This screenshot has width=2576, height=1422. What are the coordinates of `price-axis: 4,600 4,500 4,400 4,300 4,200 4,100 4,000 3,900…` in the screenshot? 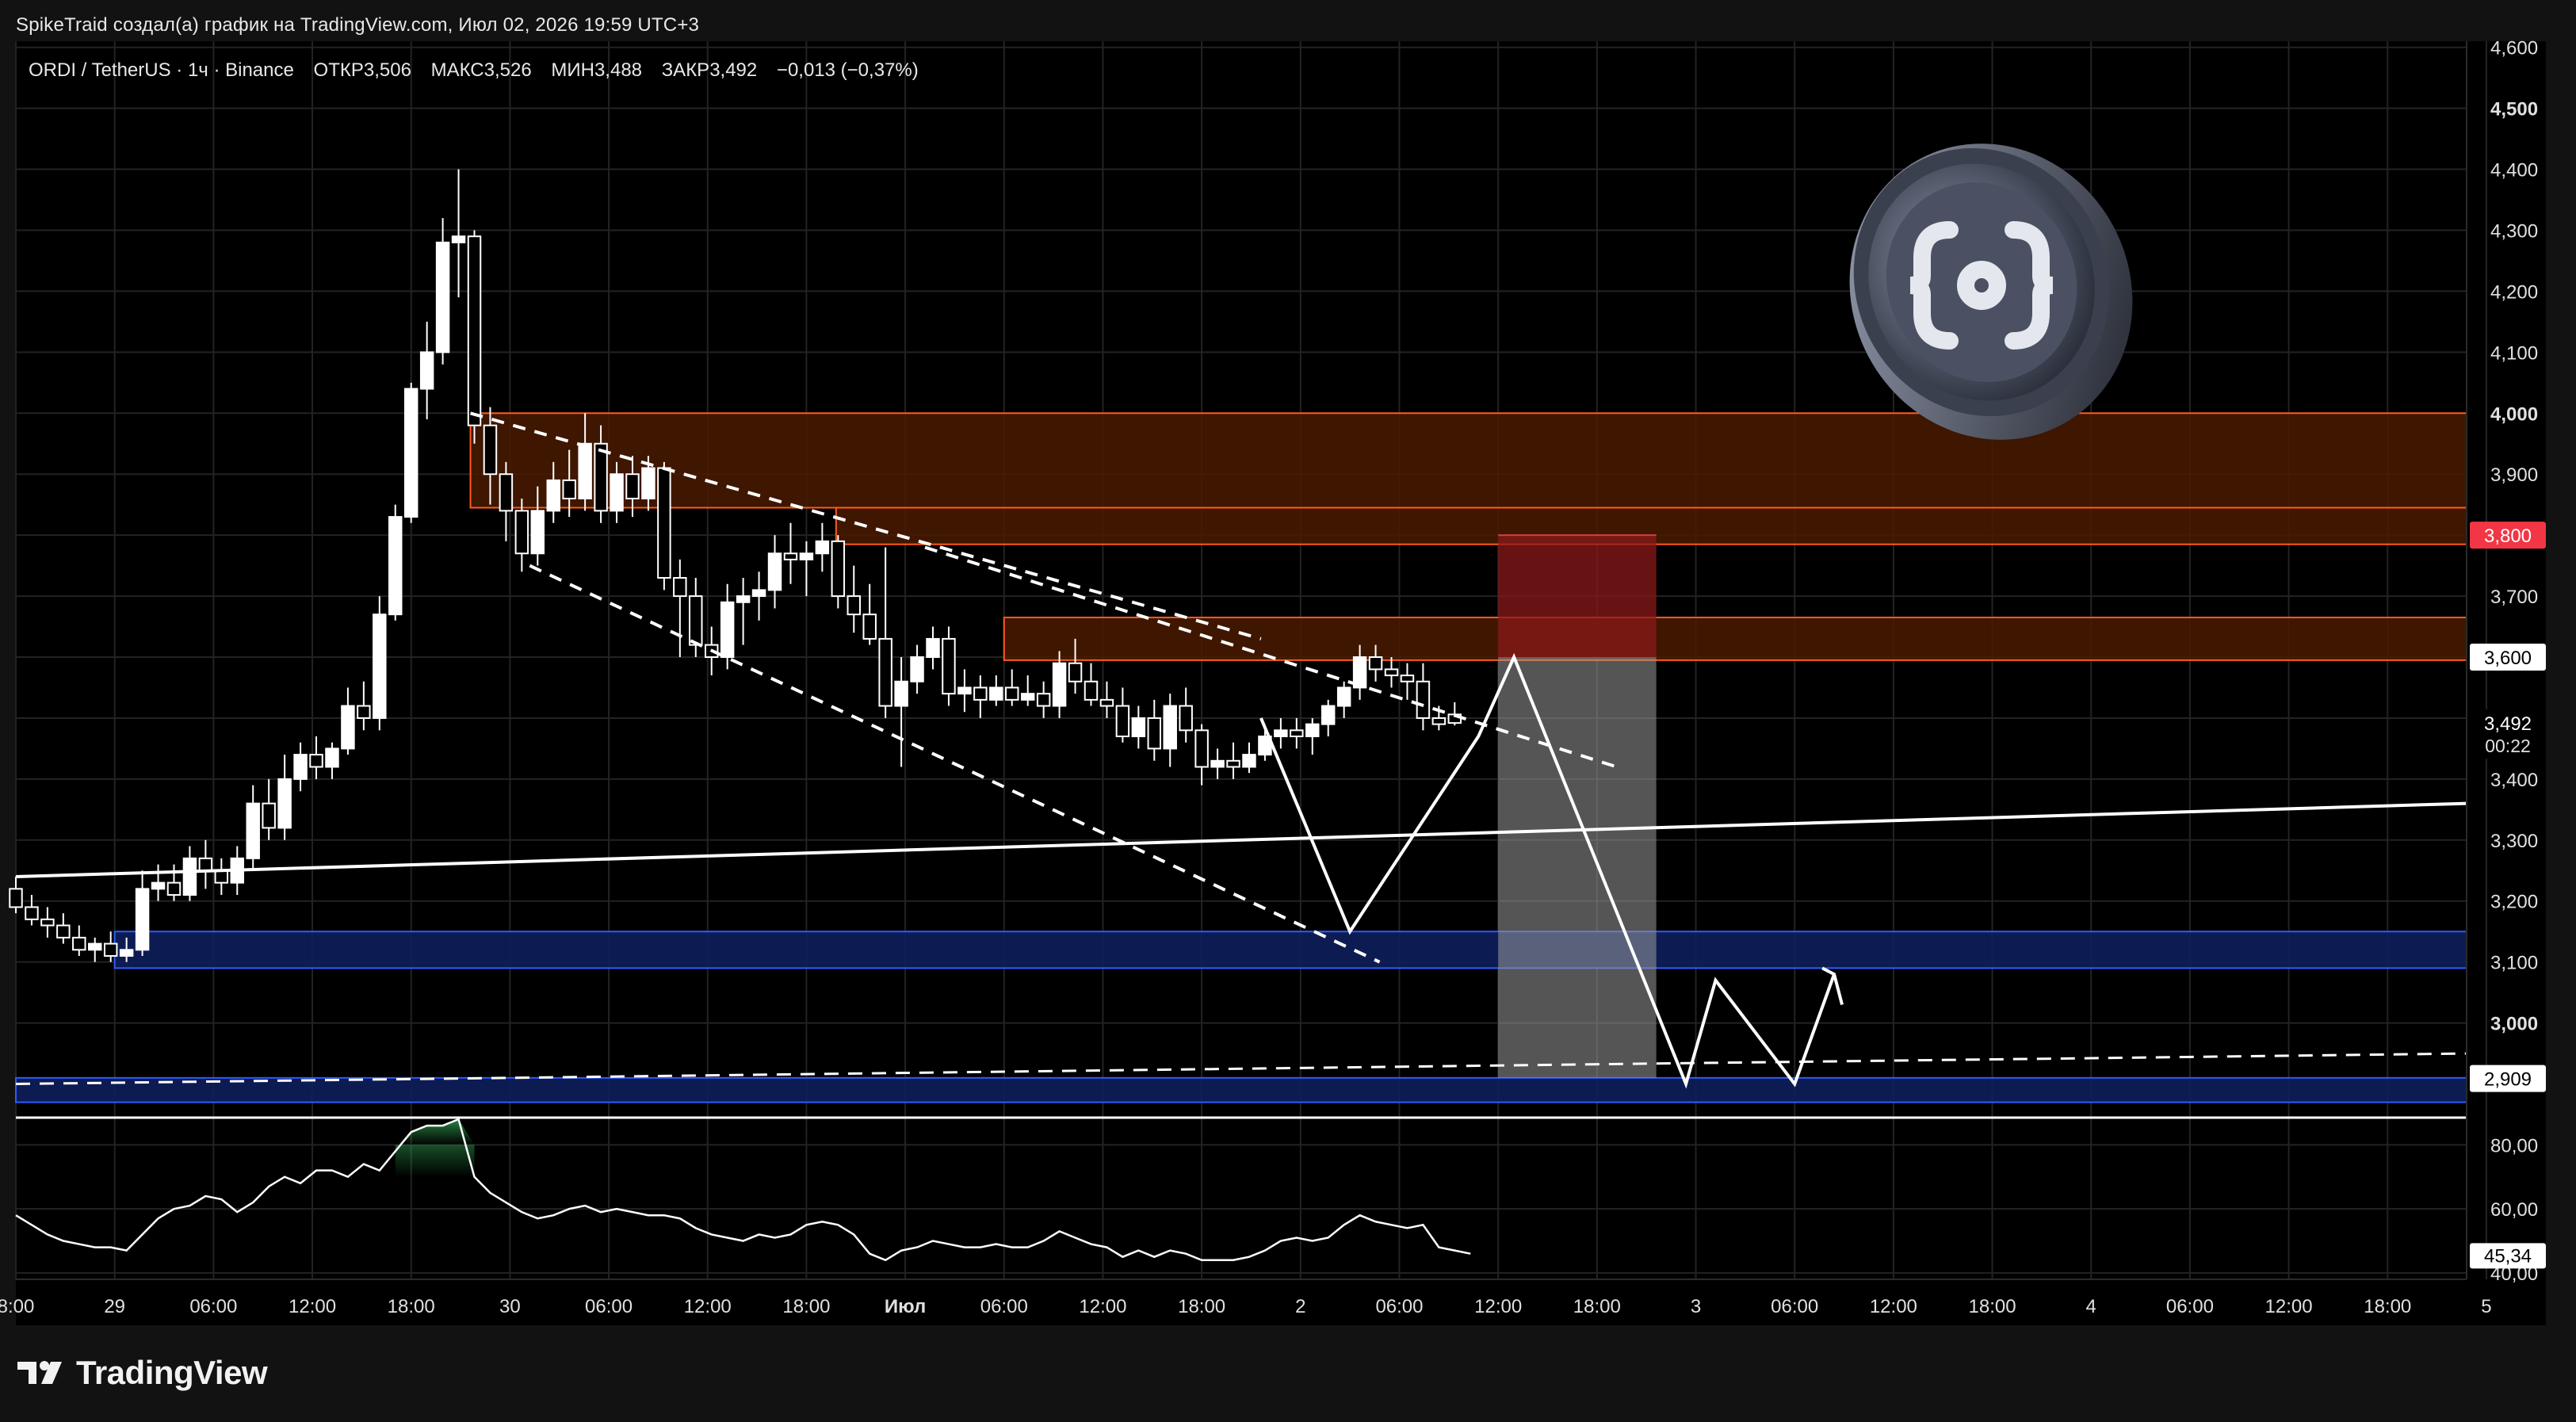 It's located at (2506, 661).